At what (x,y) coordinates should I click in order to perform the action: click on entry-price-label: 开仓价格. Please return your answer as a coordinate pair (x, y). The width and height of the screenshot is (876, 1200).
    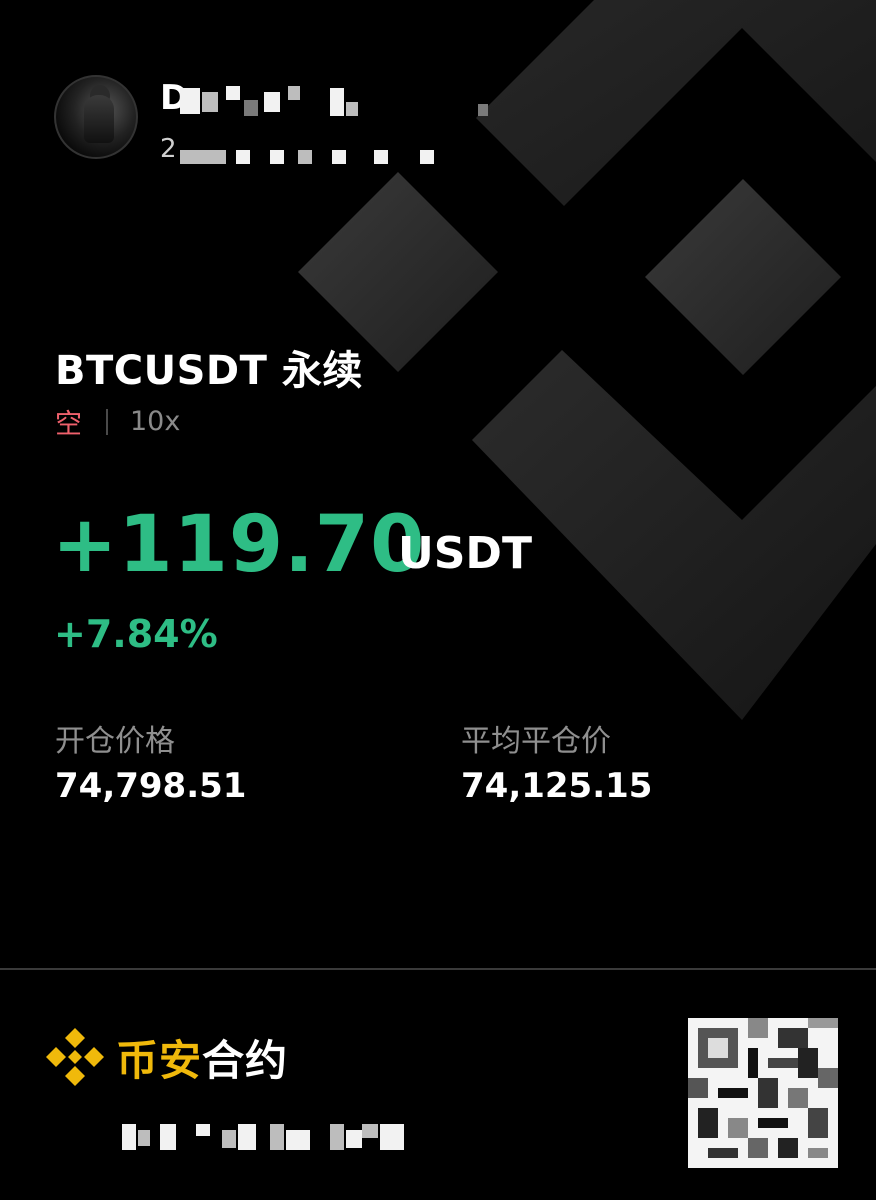
    Looking at the image, I should click on (115, 741).